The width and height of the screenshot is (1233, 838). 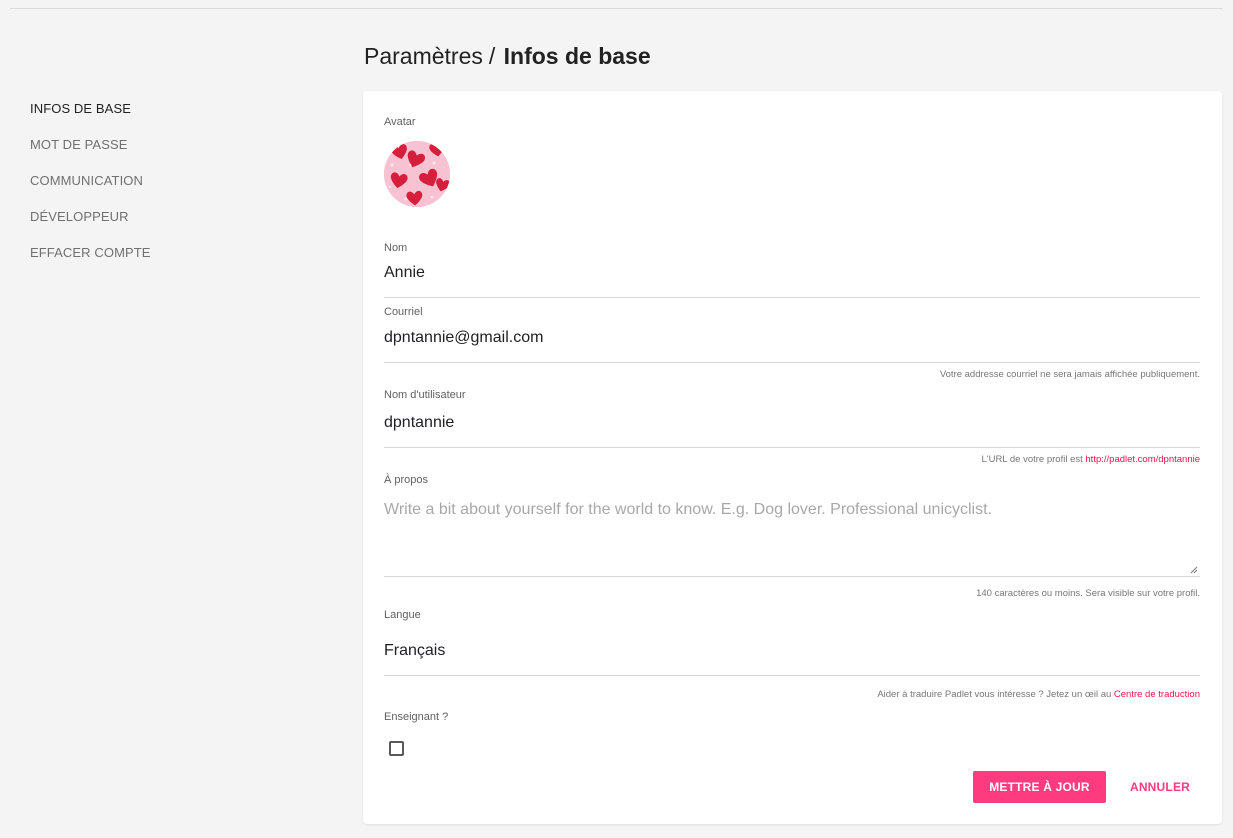 What do you see at coordinates (1194, 570) in the screenshot?
I see `resize-handle-icon` at bounding box center [1194, 570].